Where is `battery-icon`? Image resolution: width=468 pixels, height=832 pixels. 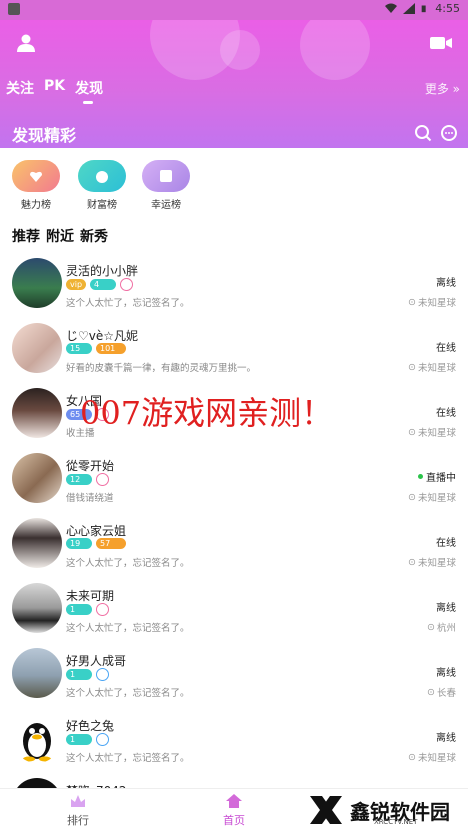
battery-icon is located at coordinates (423, 9).